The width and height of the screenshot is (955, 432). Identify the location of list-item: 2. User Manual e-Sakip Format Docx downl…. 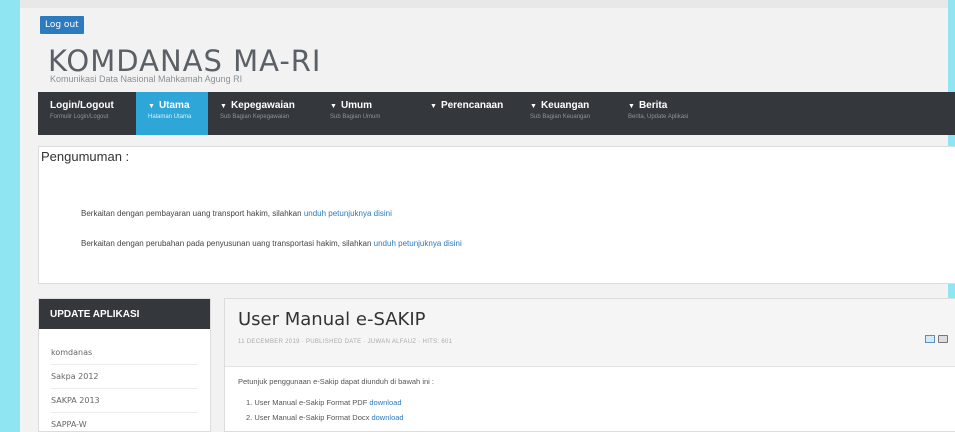
(600, 417).